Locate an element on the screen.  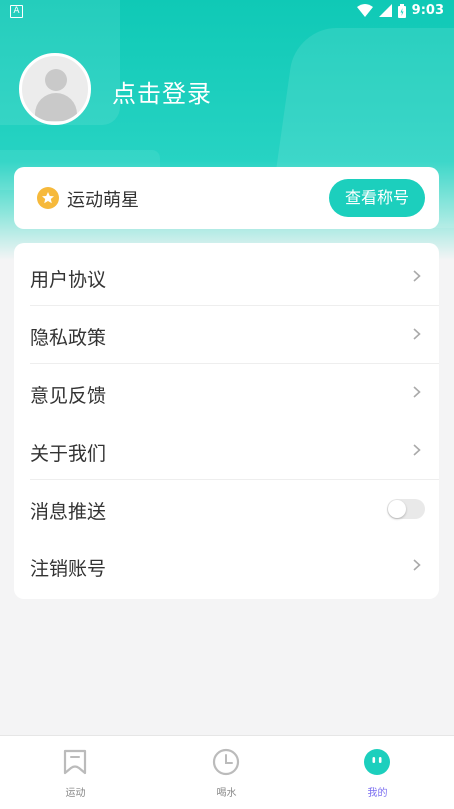
bottom-tab-bar: 运动 喝水 我的 is located at coordinates (227, 772).